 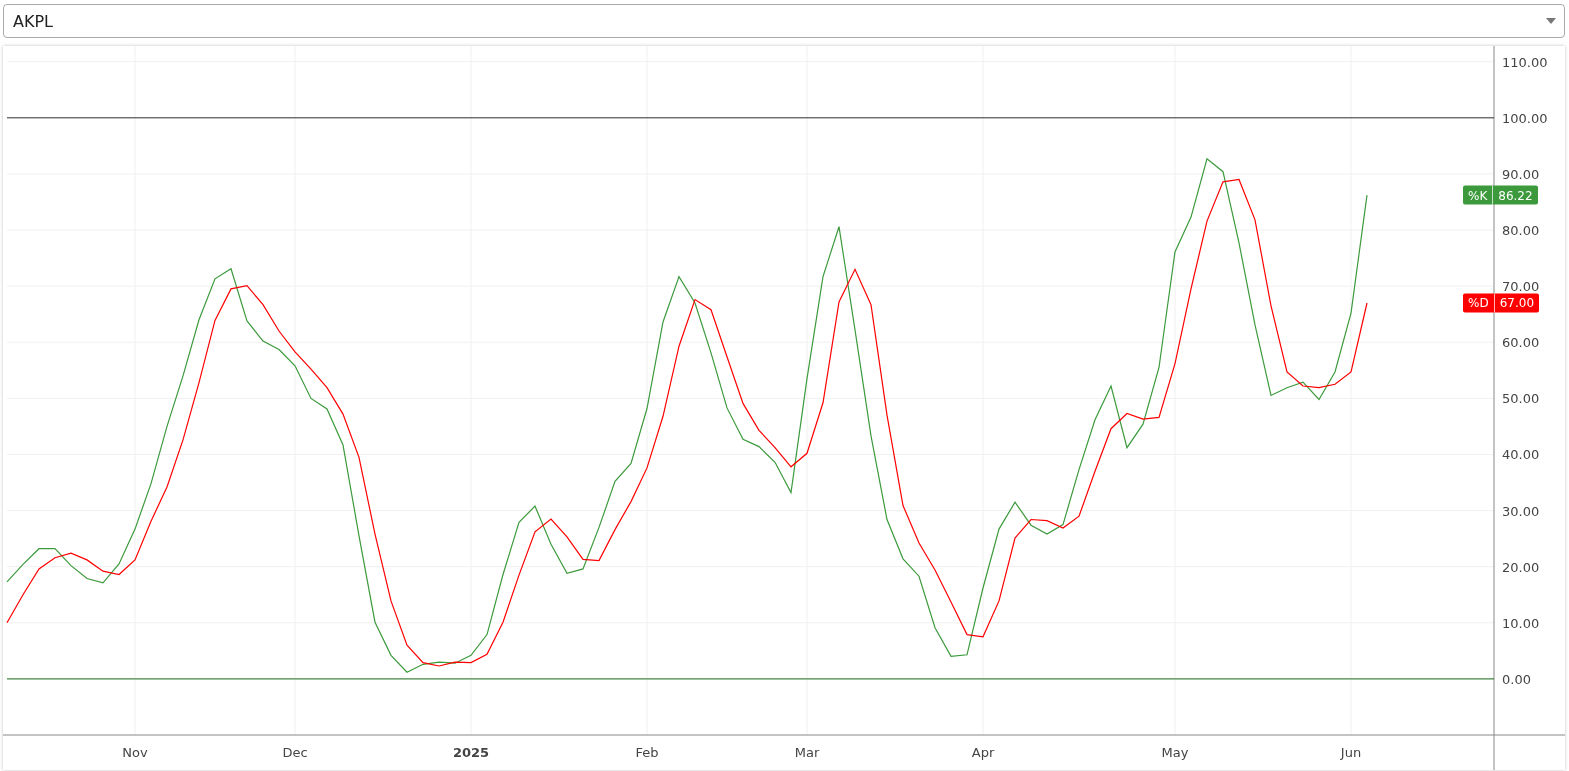 I want to click on axis-label: 30.00, so click(x=1521, y=511).